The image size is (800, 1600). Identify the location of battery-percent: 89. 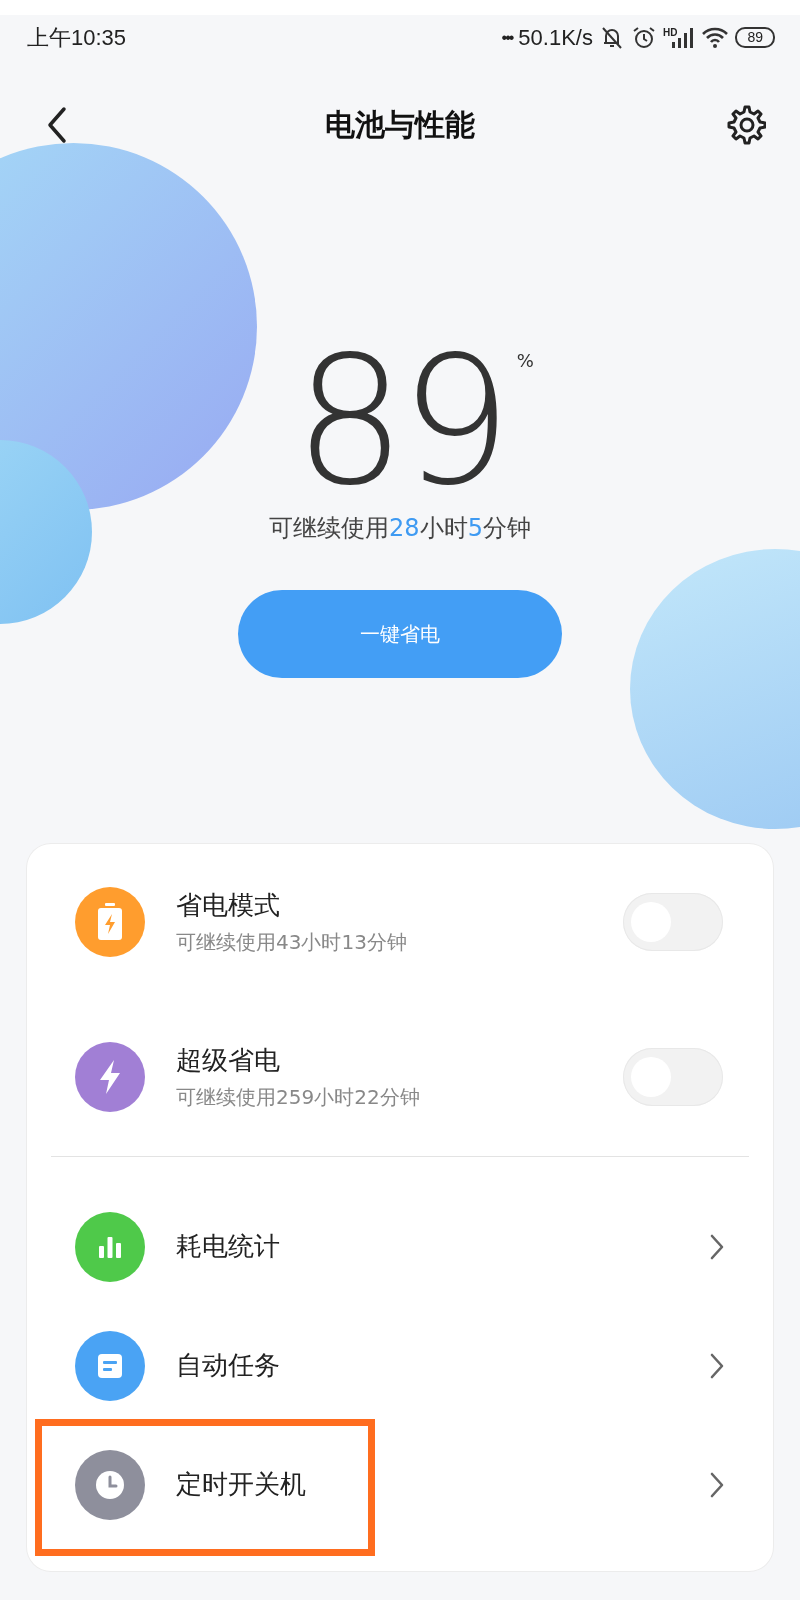
(400, 423).